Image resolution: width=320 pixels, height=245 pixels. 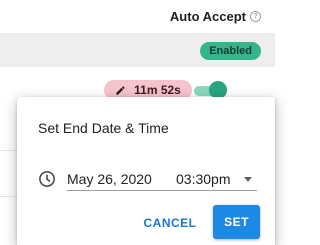 I want to click on date-time-picker-field: May 26, 2020 03:30pm, so click(x=162, y=179).